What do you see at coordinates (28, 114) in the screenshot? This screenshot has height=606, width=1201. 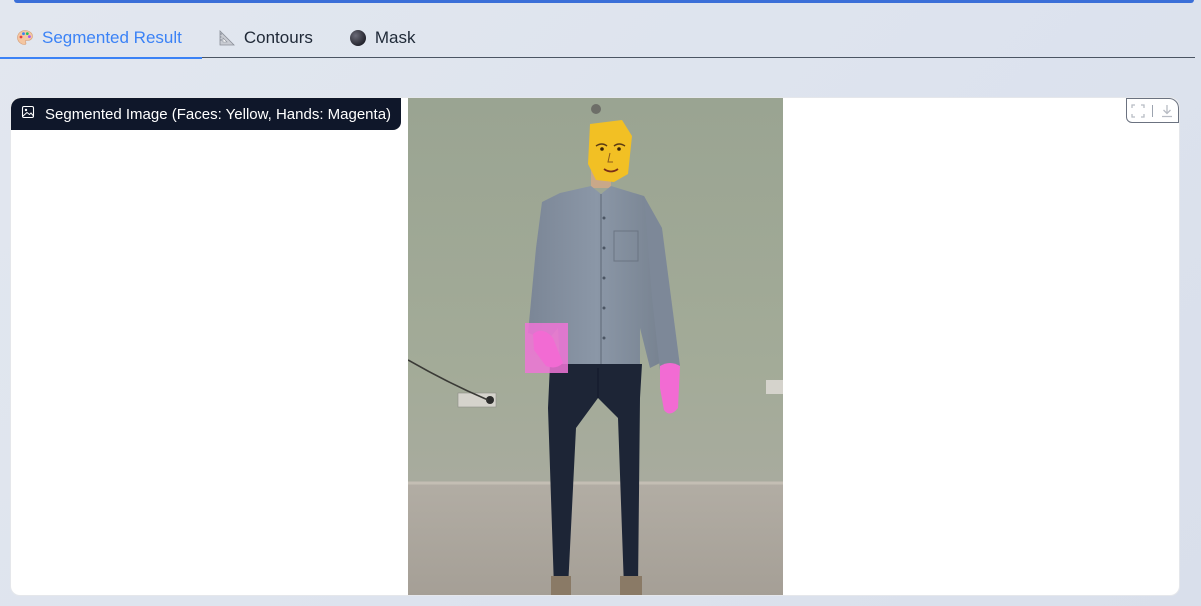 I see `image-icon` at bounding box center [28, 114].